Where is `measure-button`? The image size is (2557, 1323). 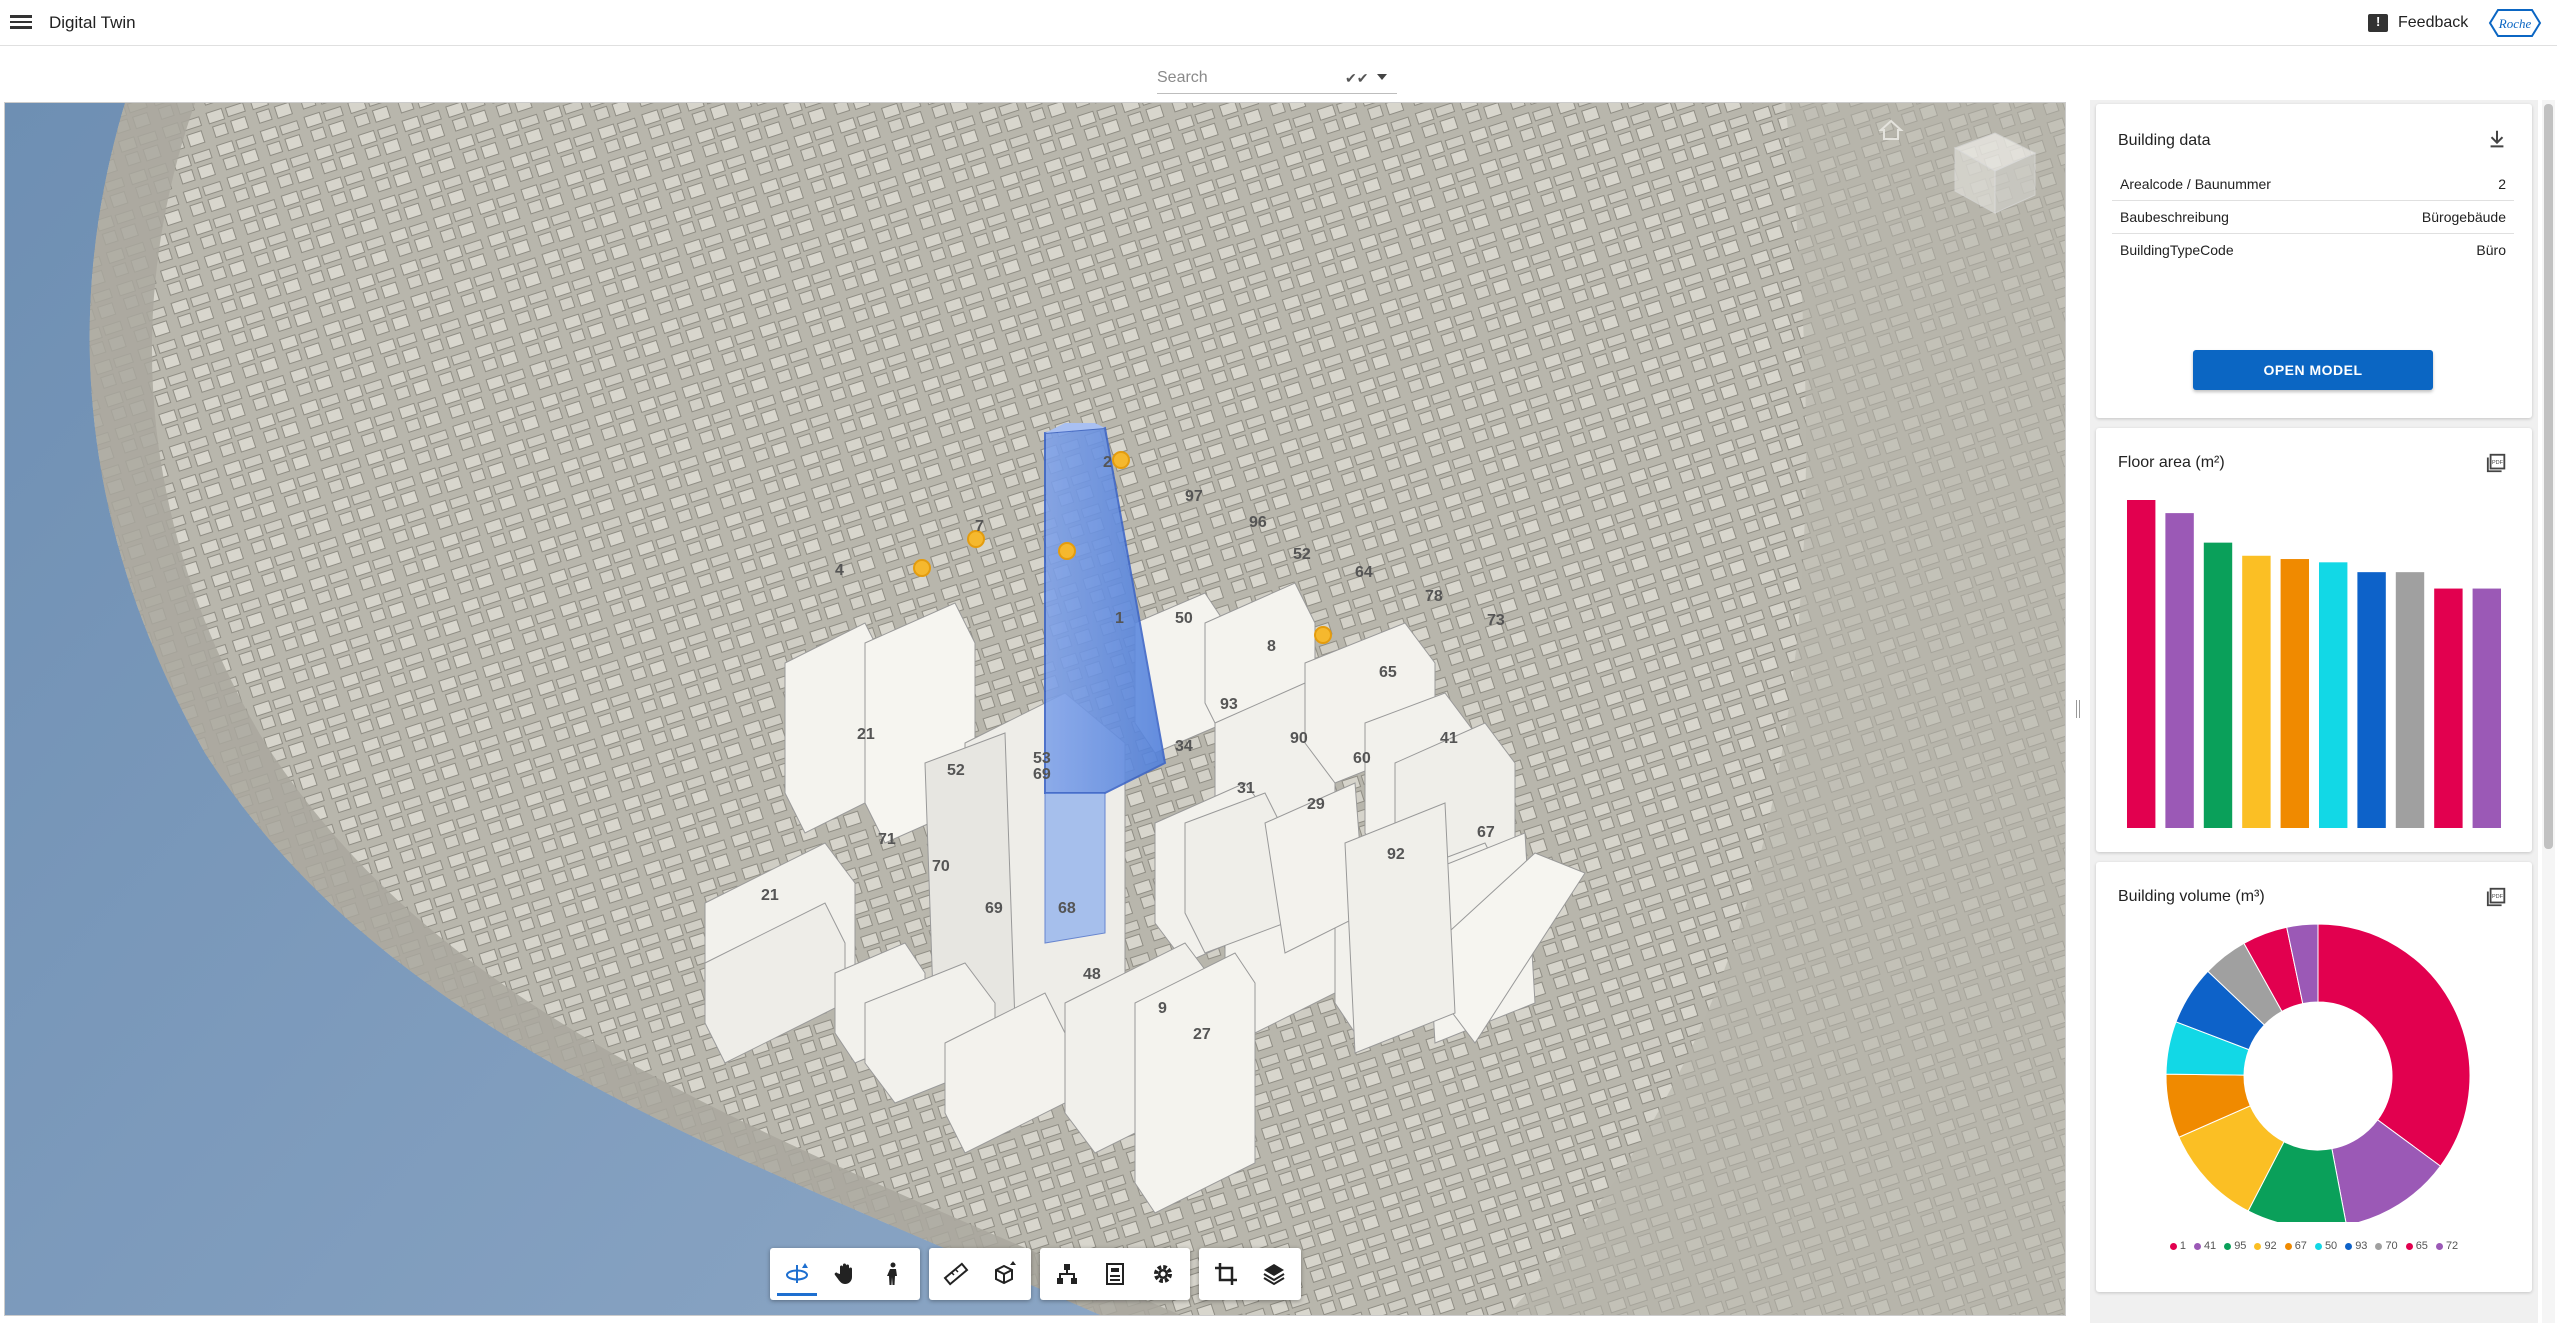 measure-button is located at coordinates (956, 1274).